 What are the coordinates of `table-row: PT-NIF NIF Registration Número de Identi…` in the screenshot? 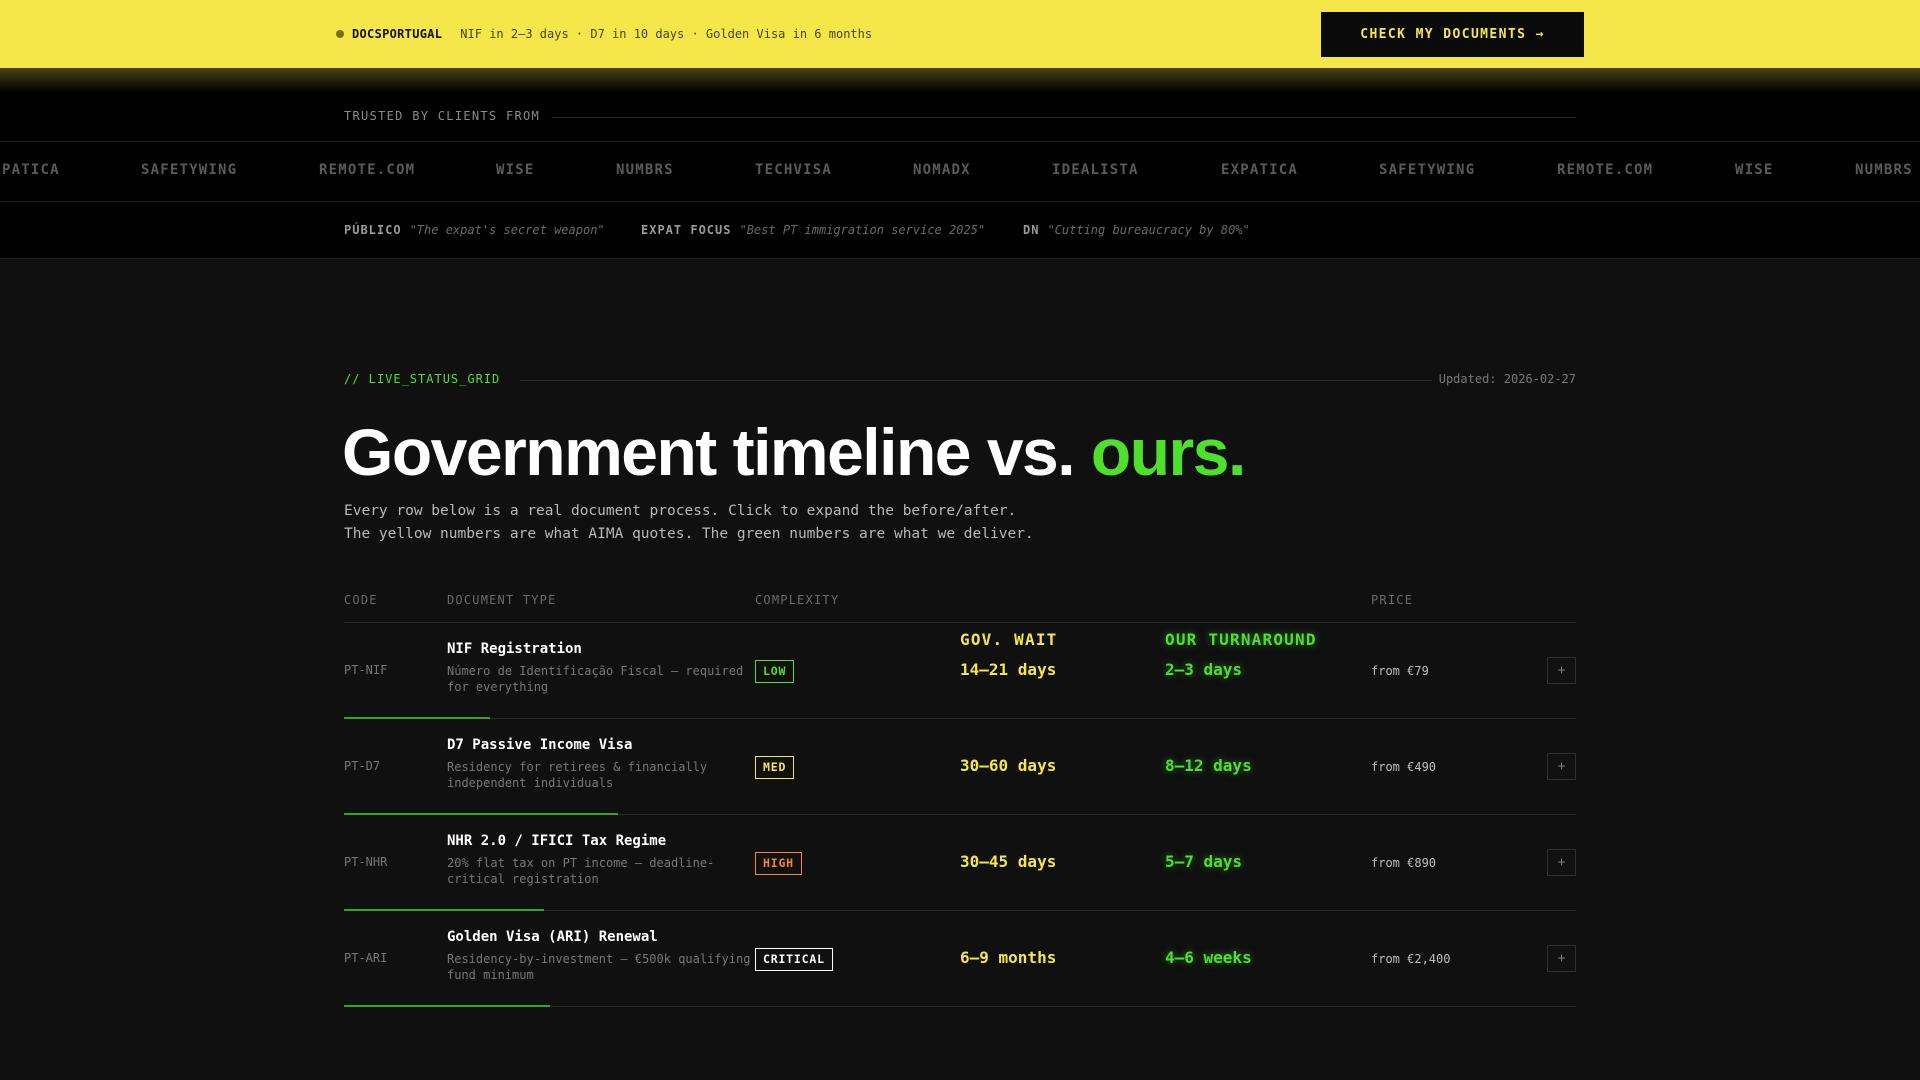 It's located at (960, 671).